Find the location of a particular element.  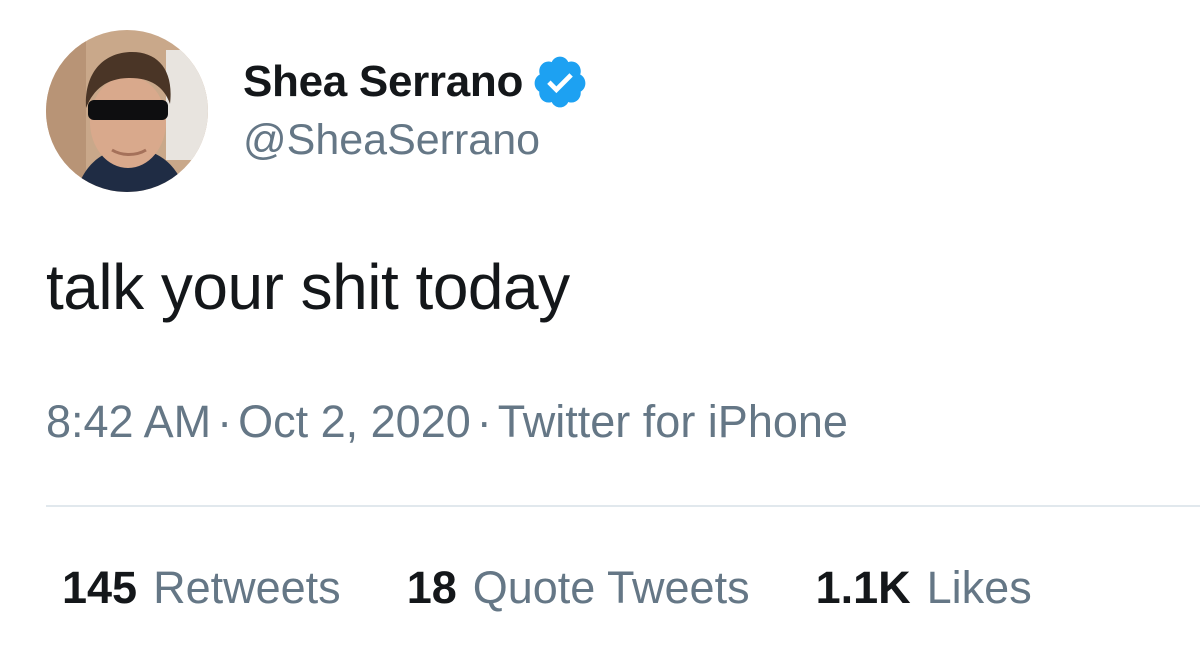

name-row: Shea Serrano is located at coordinates (416, 82).